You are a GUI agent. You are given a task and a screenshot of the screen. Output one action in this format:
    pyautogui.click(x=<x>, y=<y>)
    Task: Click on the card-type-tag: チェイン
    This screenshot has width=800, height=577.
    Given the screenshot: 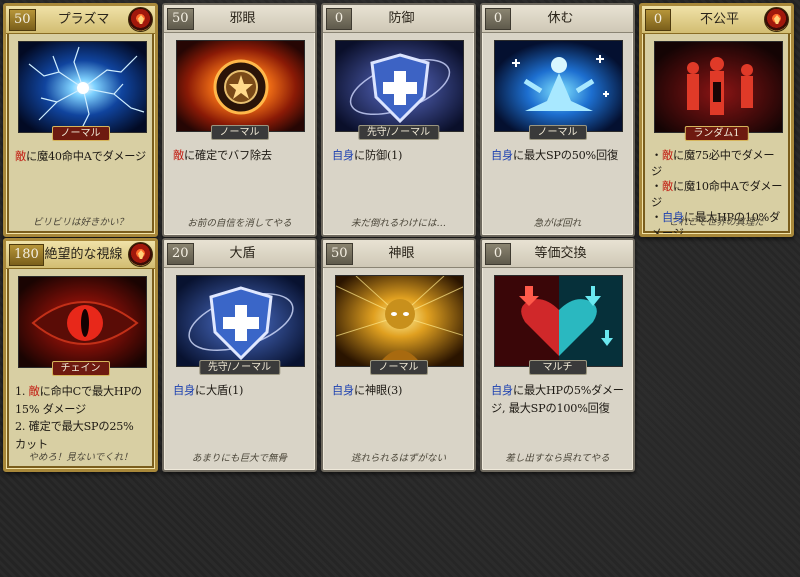 What is the action you would take?
    pyautogui.click(x=80, y=368)
    